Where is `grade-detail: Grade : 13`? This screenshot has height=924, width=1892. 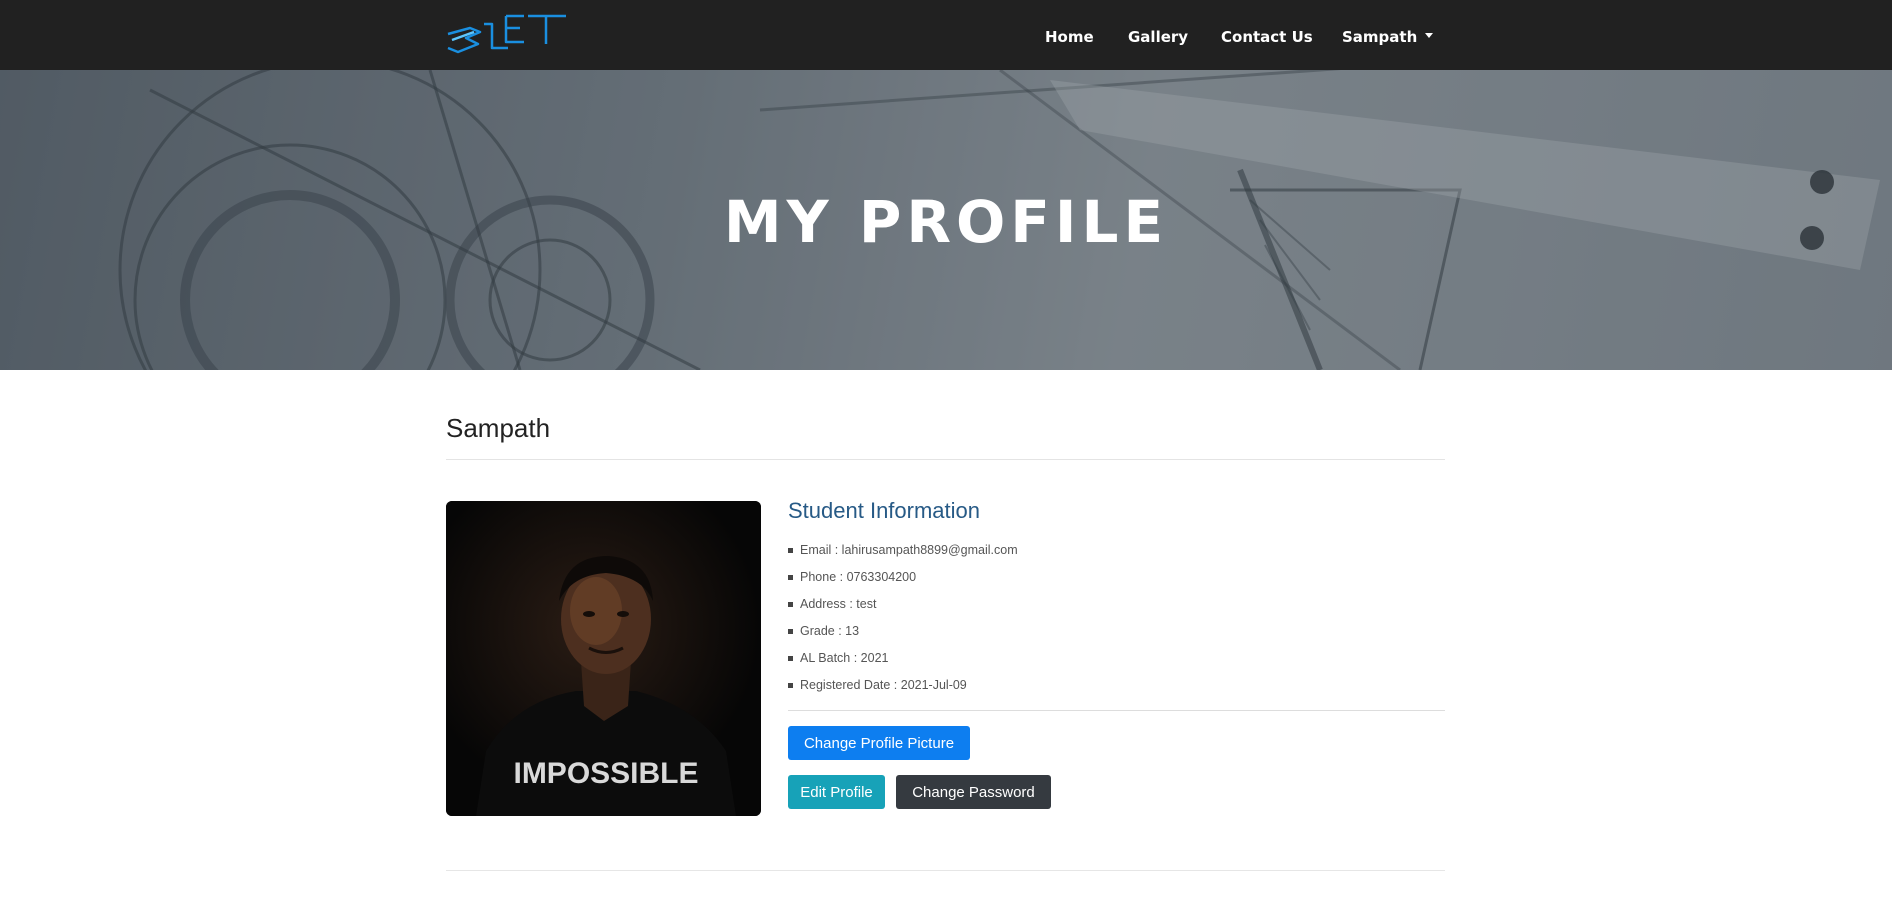 grade-detail: Grade : 13 is located at coordinates (903, 634).